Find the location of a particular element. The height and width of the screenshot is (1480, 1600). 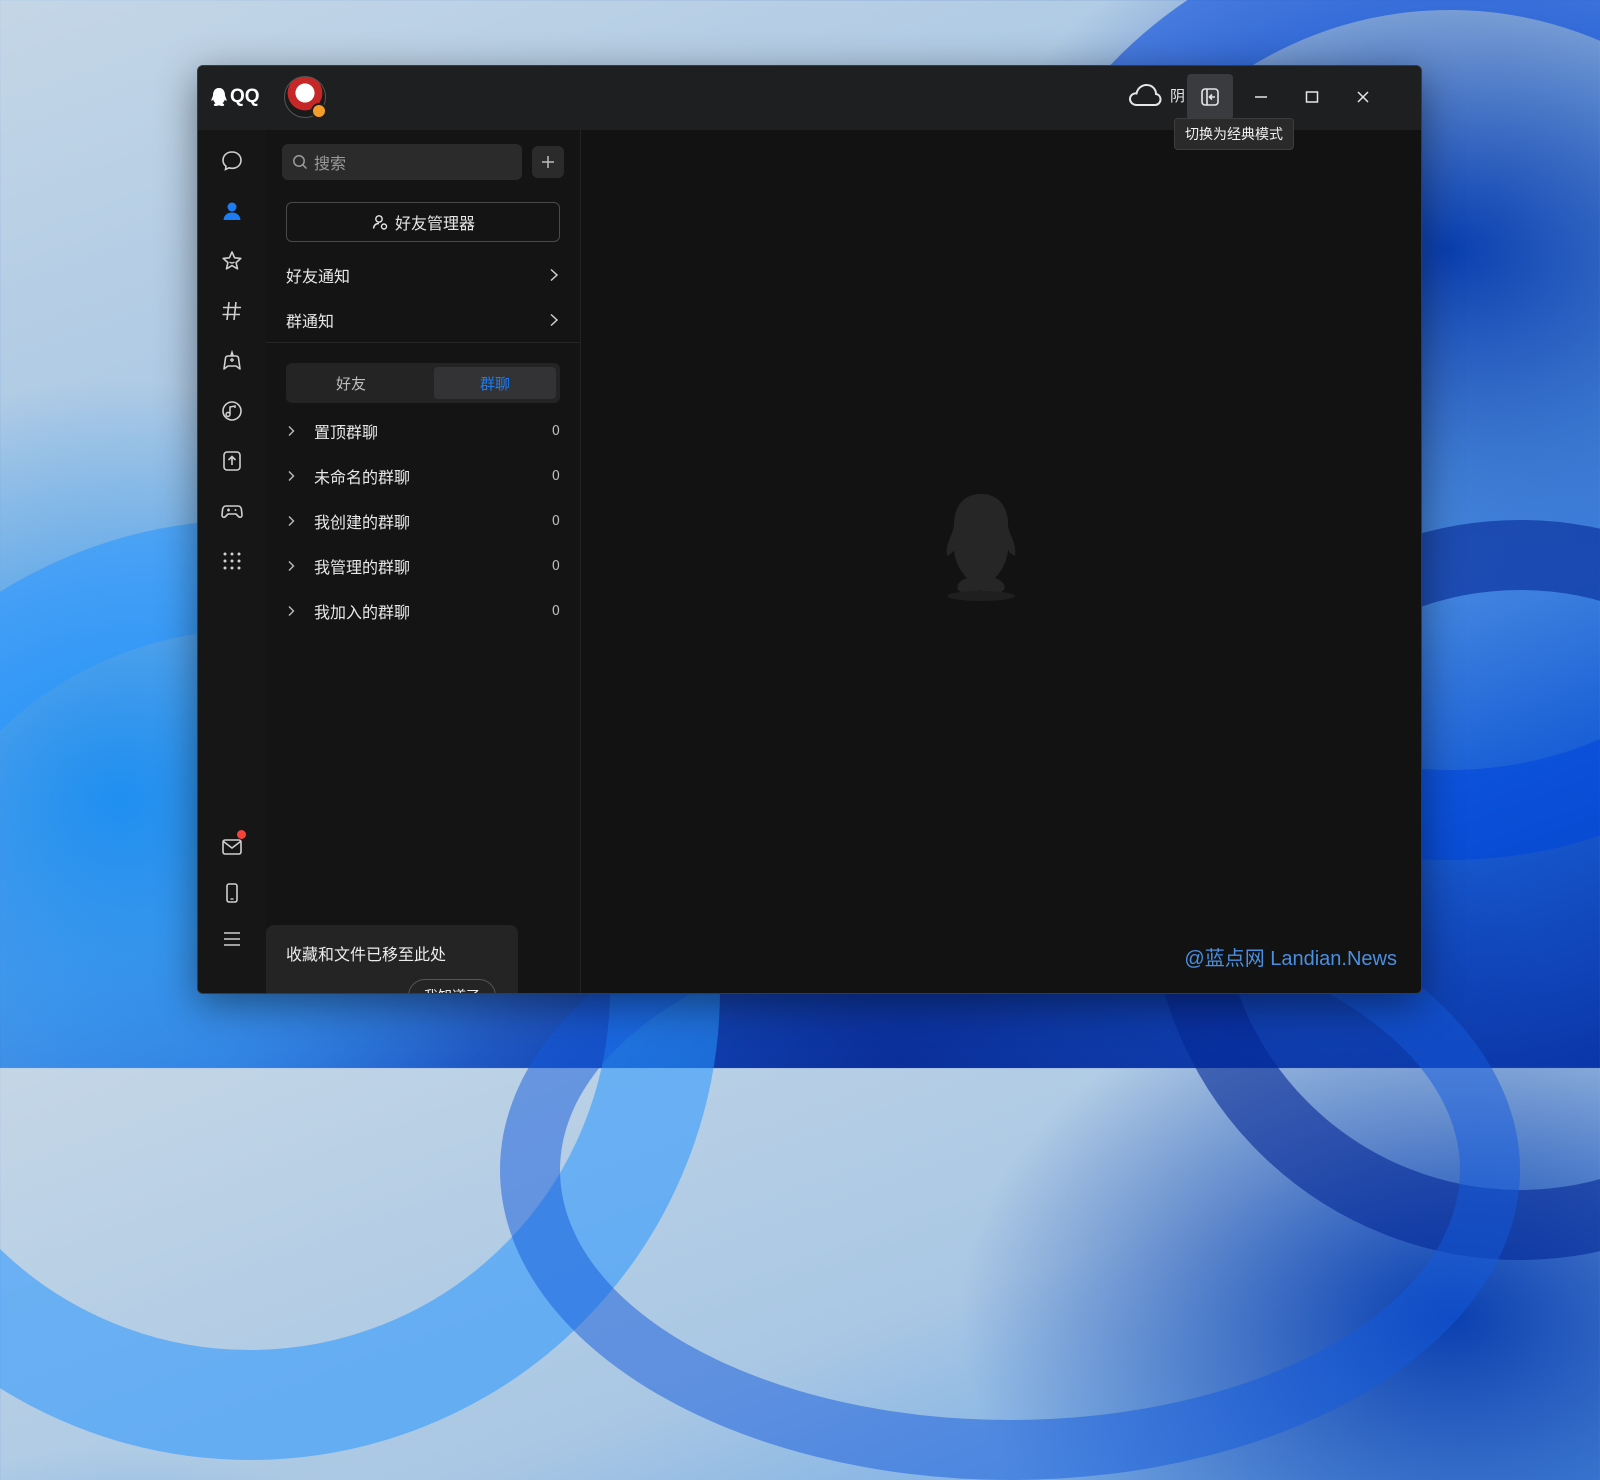

group-category-row: 我创建的群聊 0 is located at coordinates (423, 521).